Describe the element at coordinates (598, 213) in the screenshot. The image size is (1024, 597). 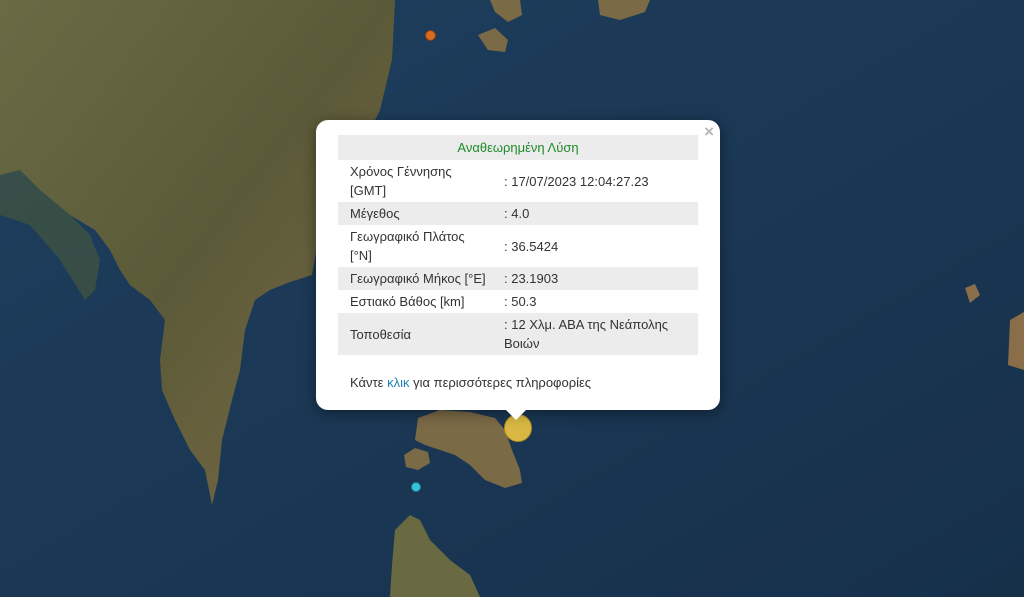
I see `magnitude-value: : 4.0` at that location.